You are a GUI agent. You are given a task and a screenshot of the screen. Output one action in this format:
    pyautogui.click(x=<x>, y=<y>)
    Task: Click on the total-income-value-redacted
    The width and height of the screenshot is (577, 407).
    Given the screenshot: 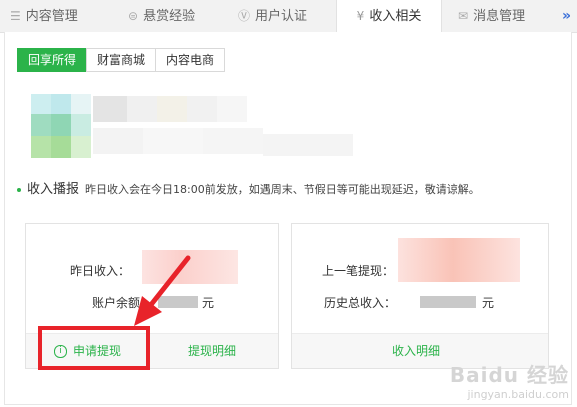 What is the action you would take?
    pyautogui.click(x=448, y=302)
    